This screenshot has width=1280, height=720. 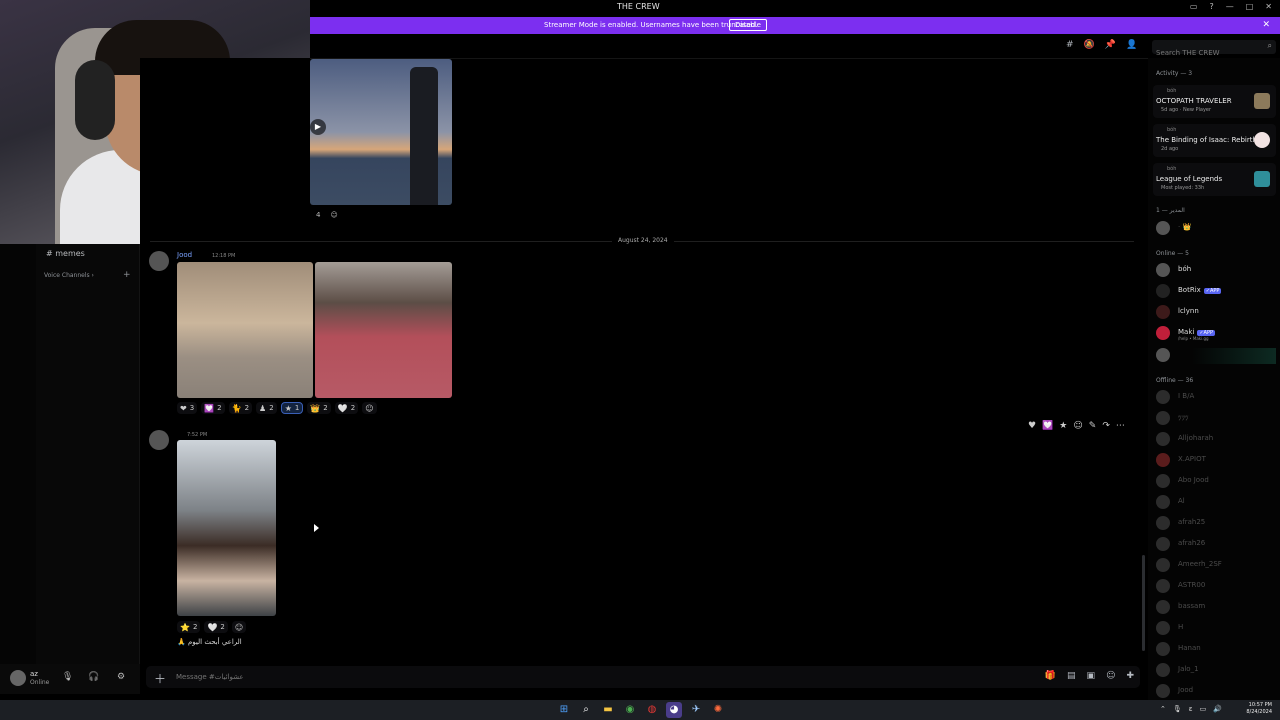 What do you see at coordinates (1032, 426) in the screenshot?
I see `heart-icon: ♥` at bounding box center [1032, 426].